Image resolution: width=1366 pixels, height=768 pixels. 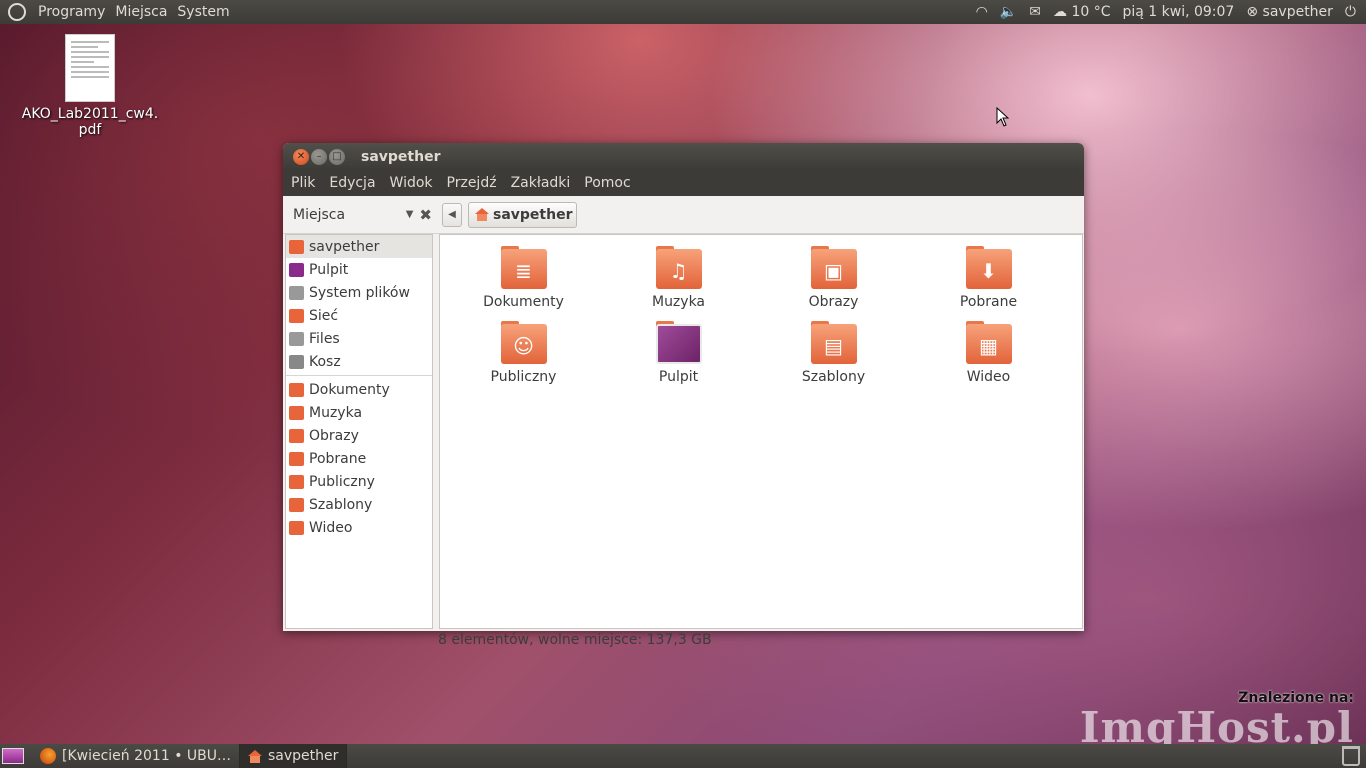 I want to click on desktop-icon, so click(x=296, y=269).